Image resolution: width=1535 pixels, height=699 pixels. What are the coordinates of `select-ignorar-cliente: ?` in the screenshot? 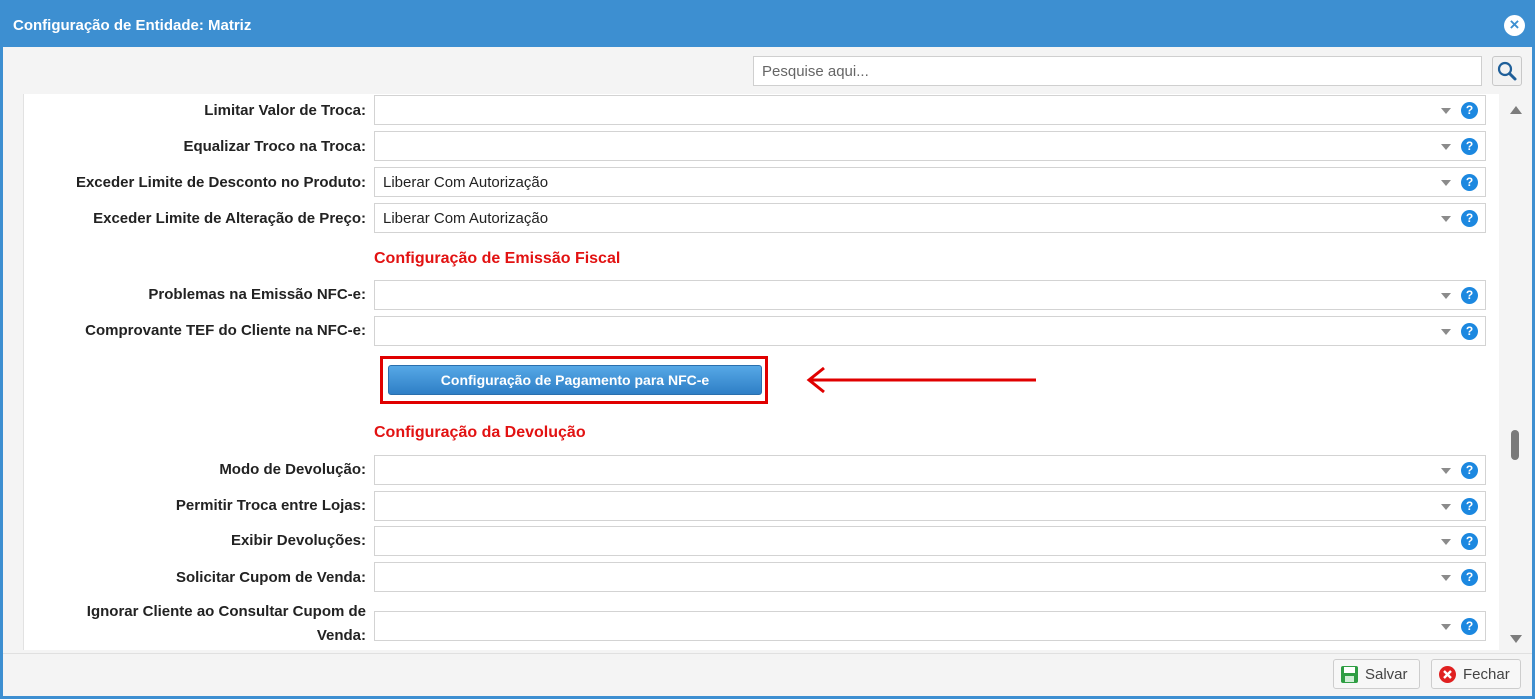 It's located at (930, 626).